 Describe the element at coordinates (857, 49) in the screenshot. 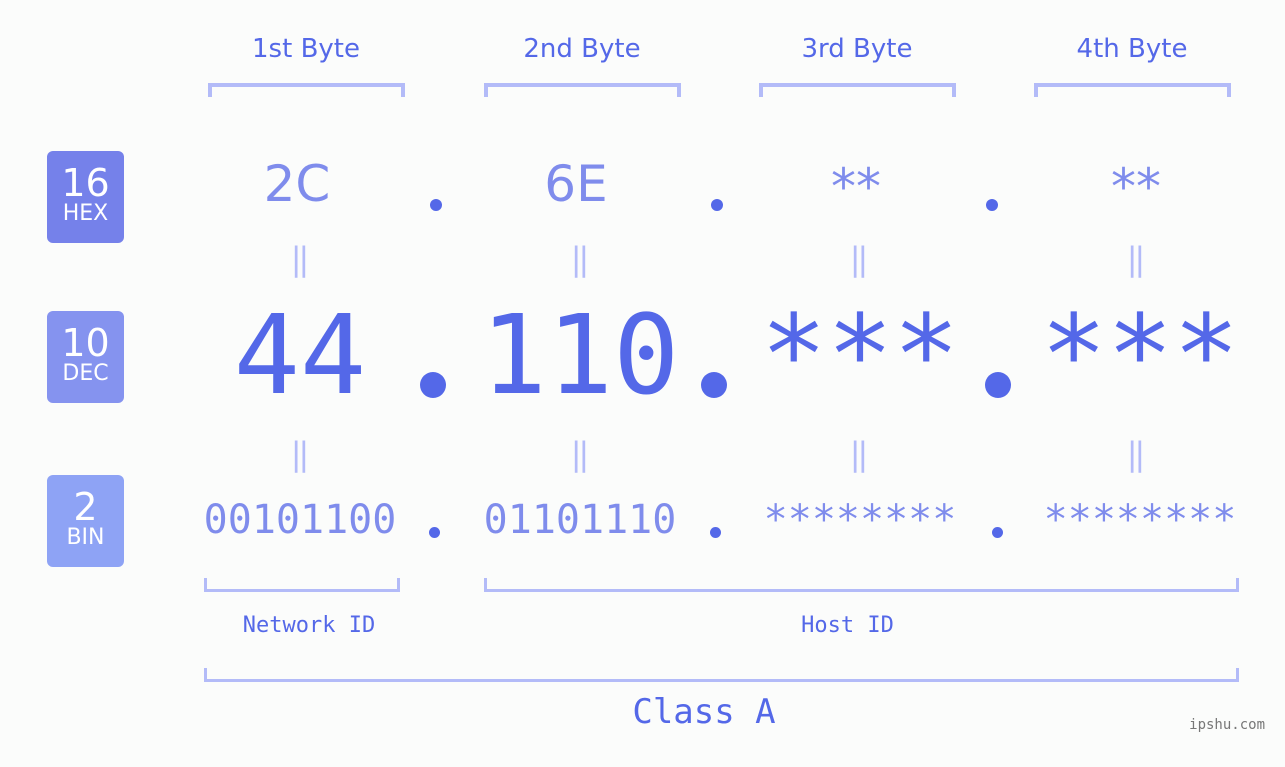

I see `byte-title-3: 3rd Byte` at that location.